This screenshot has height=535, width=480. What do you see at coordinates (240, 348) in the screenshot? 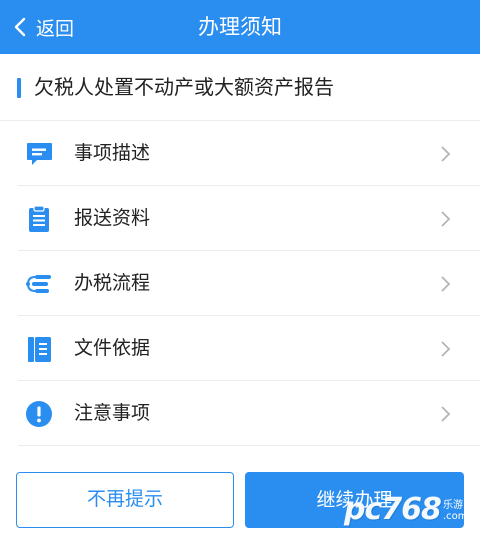
I see `menu-item-documents: 文件依据` at bounding box center [240, 348].